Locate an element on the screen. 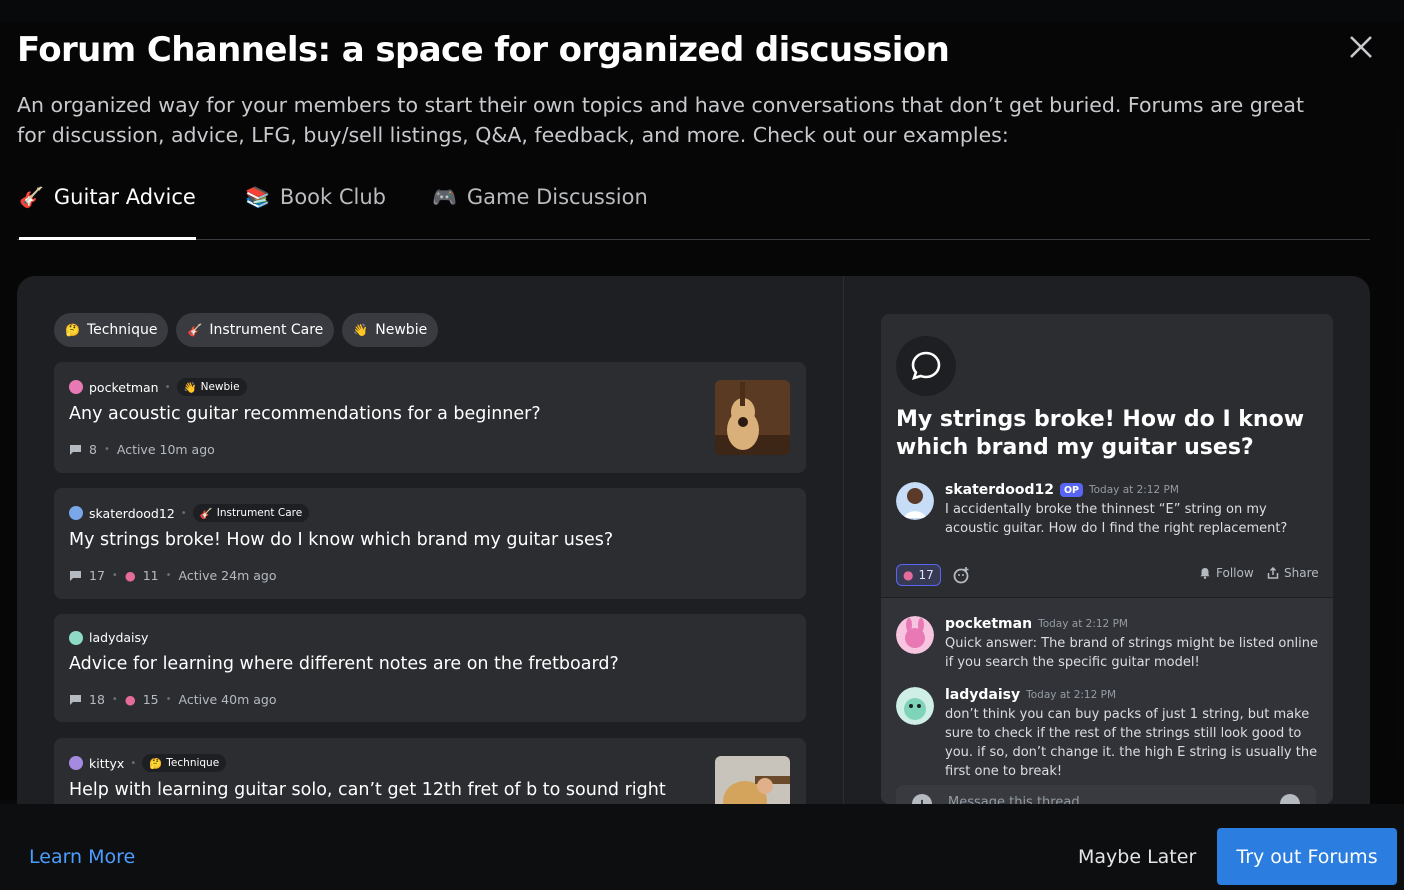 The image size is (1404, 890). op-badge: OP is located at coordinates (1071, 490).